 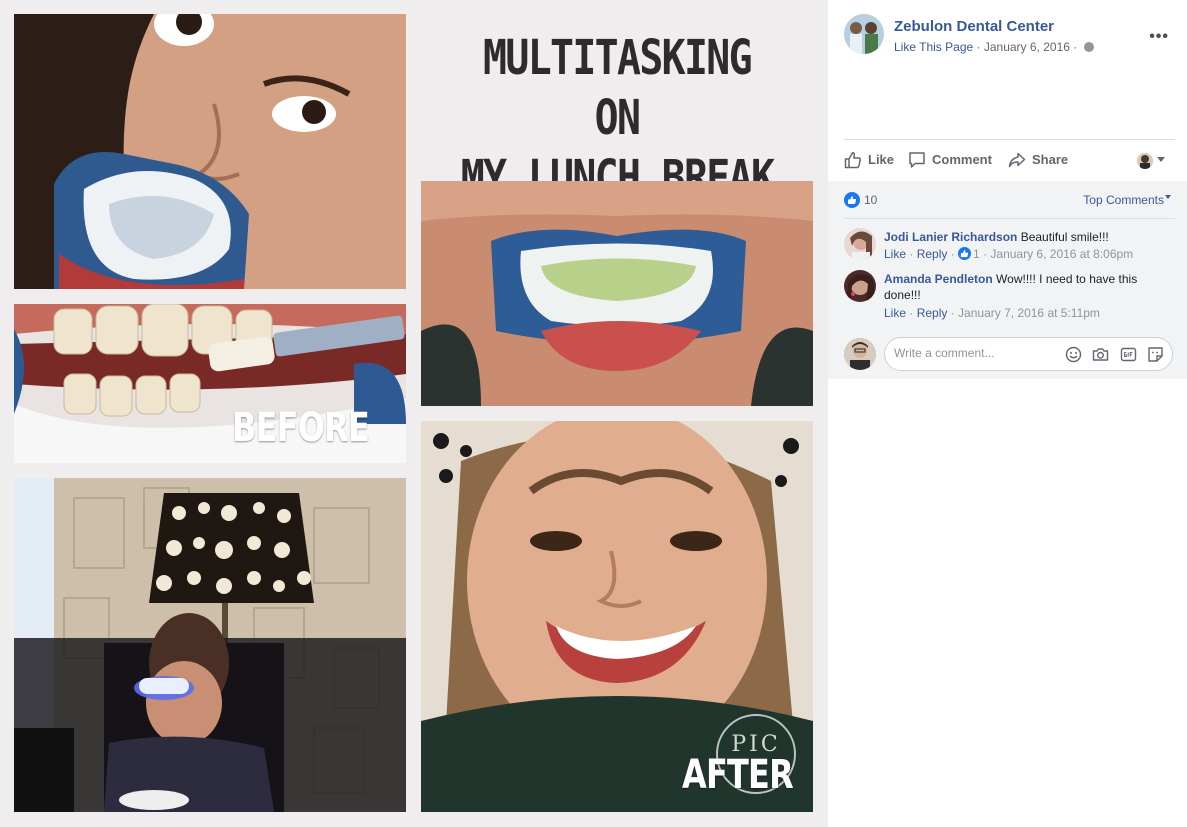 I want to click on comment-text: Beautiful smile!!!, so click(x=1064, y=237).